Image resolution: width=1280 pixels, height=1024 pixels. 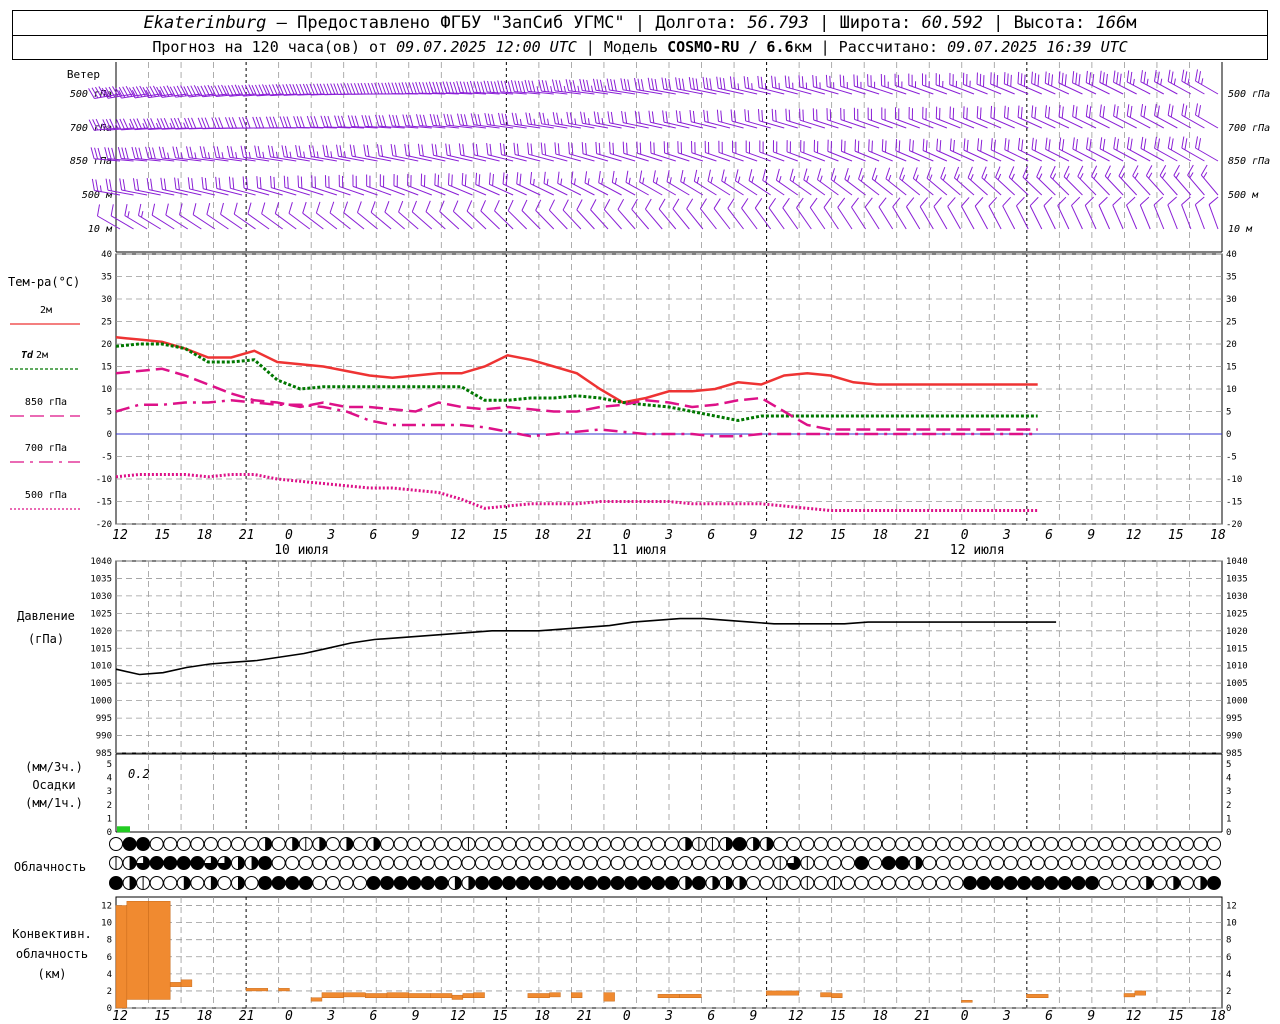 What do you see at coordinates (46, 495) in the screenshot?
I see `legend-label: 500 гПа` at bounding box center [46, 495].